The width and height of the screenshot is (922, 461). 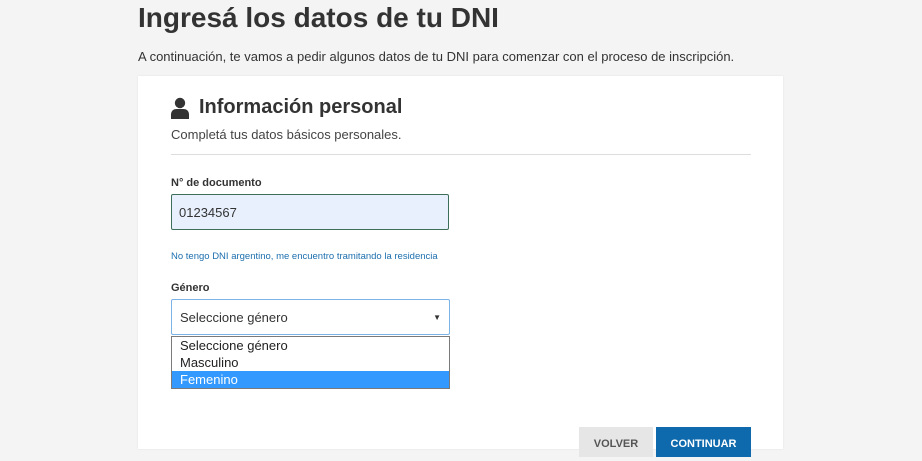 What do you see at coordinates (286, 134) in the screenshot?
I see `section-description: Completá tus datos básicos personales.` at bounding box center [286, 134].